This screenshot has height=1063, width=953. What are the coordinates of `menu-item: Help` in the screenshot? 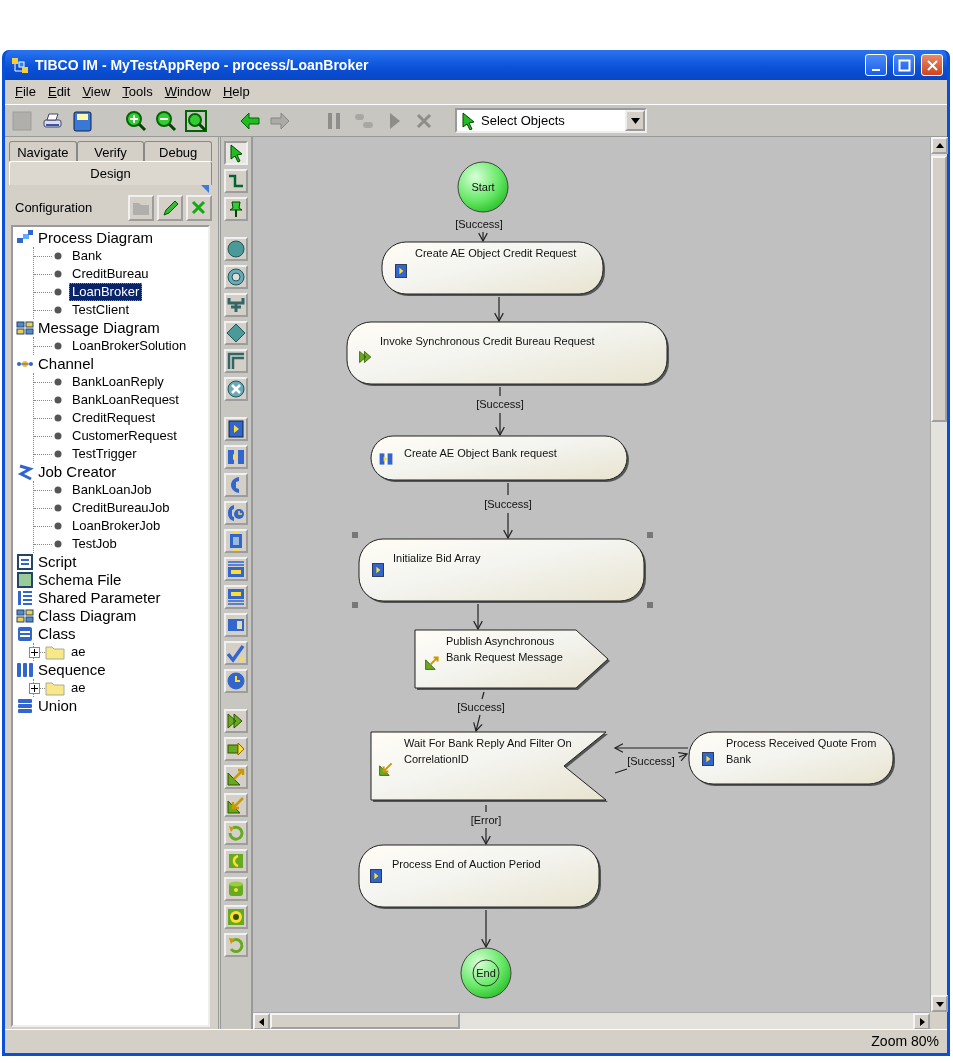 It's located at (236, 92).